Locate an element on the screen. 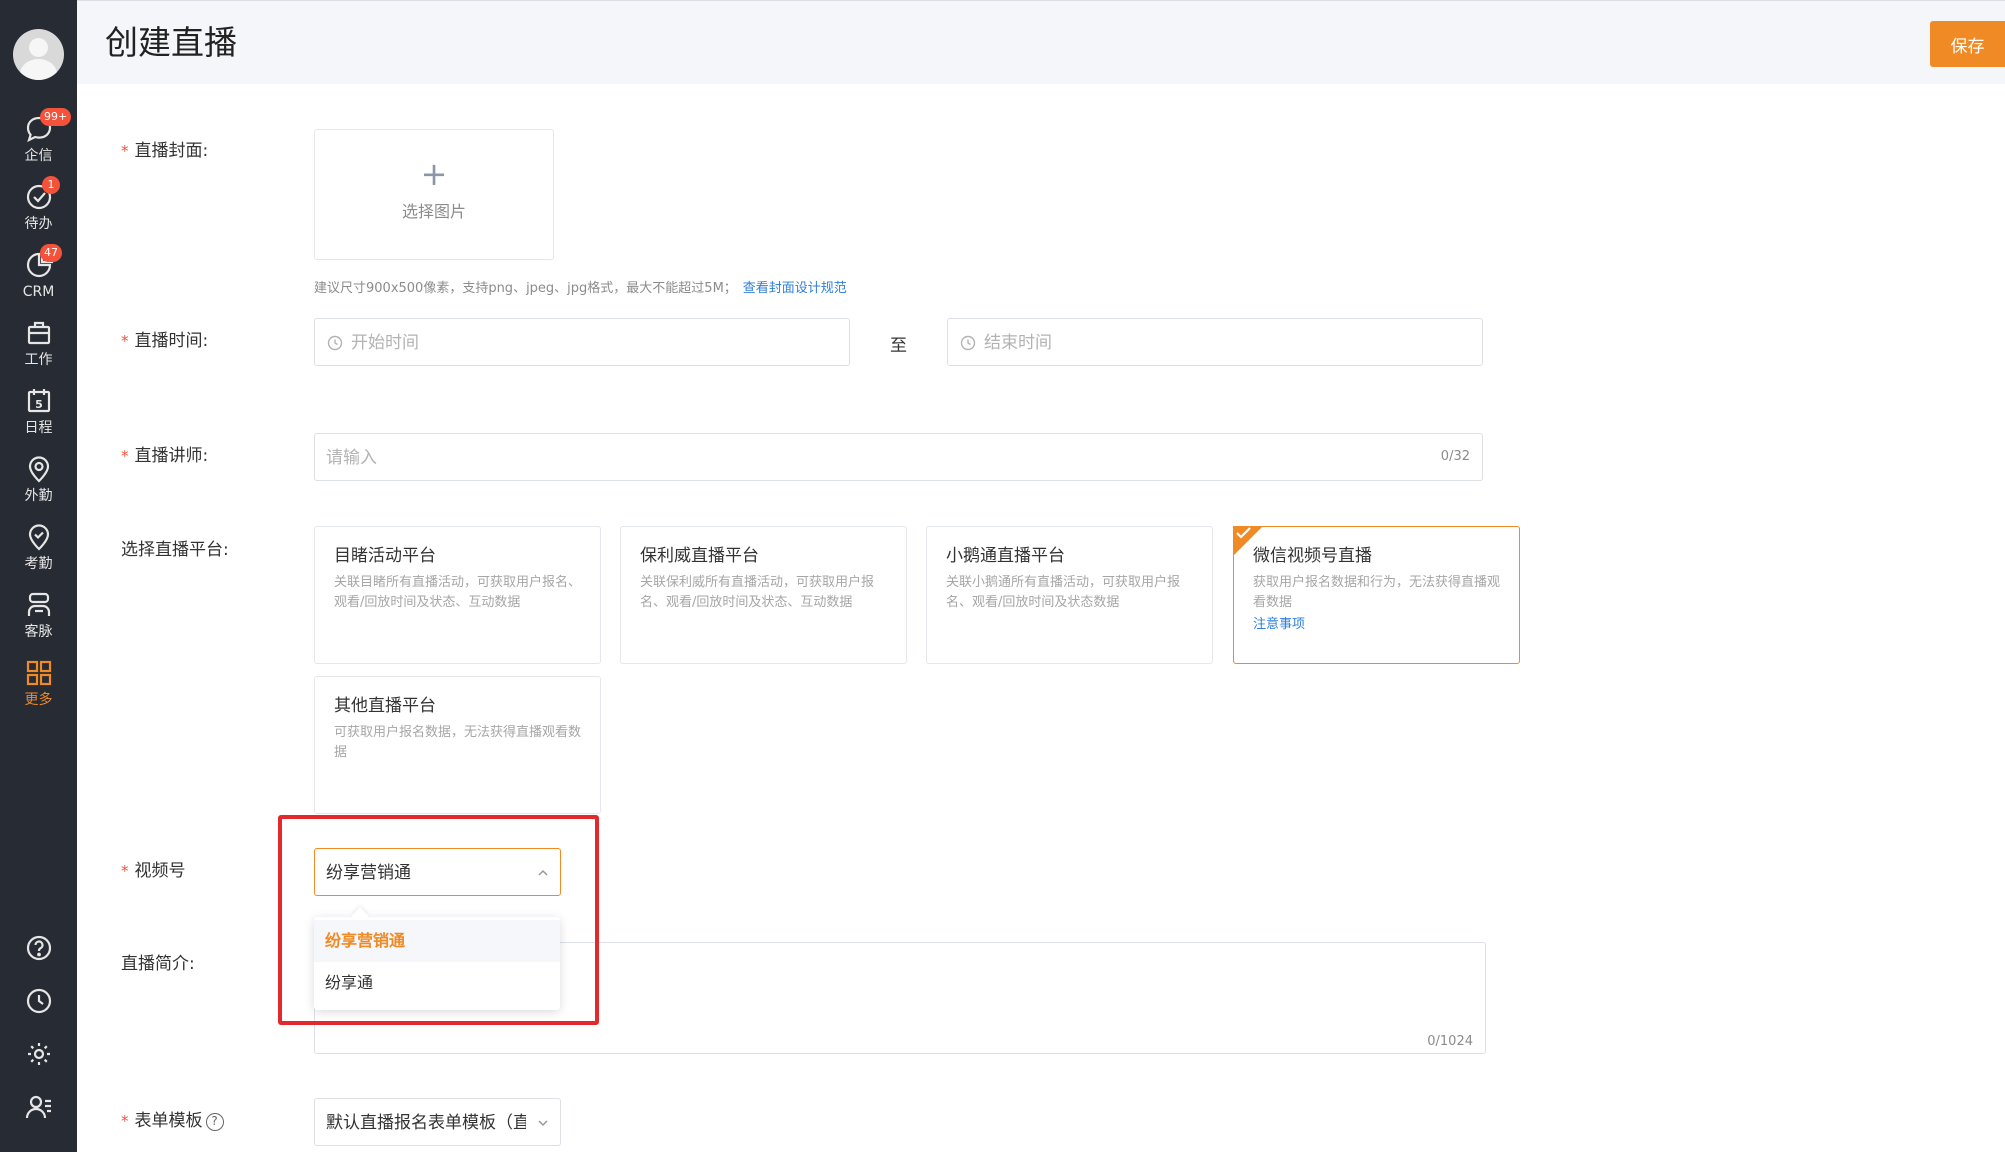 The height and width of the screenshot is (1152, 2005). intro-label: 直播简介: is located at coordinates (158, 964).